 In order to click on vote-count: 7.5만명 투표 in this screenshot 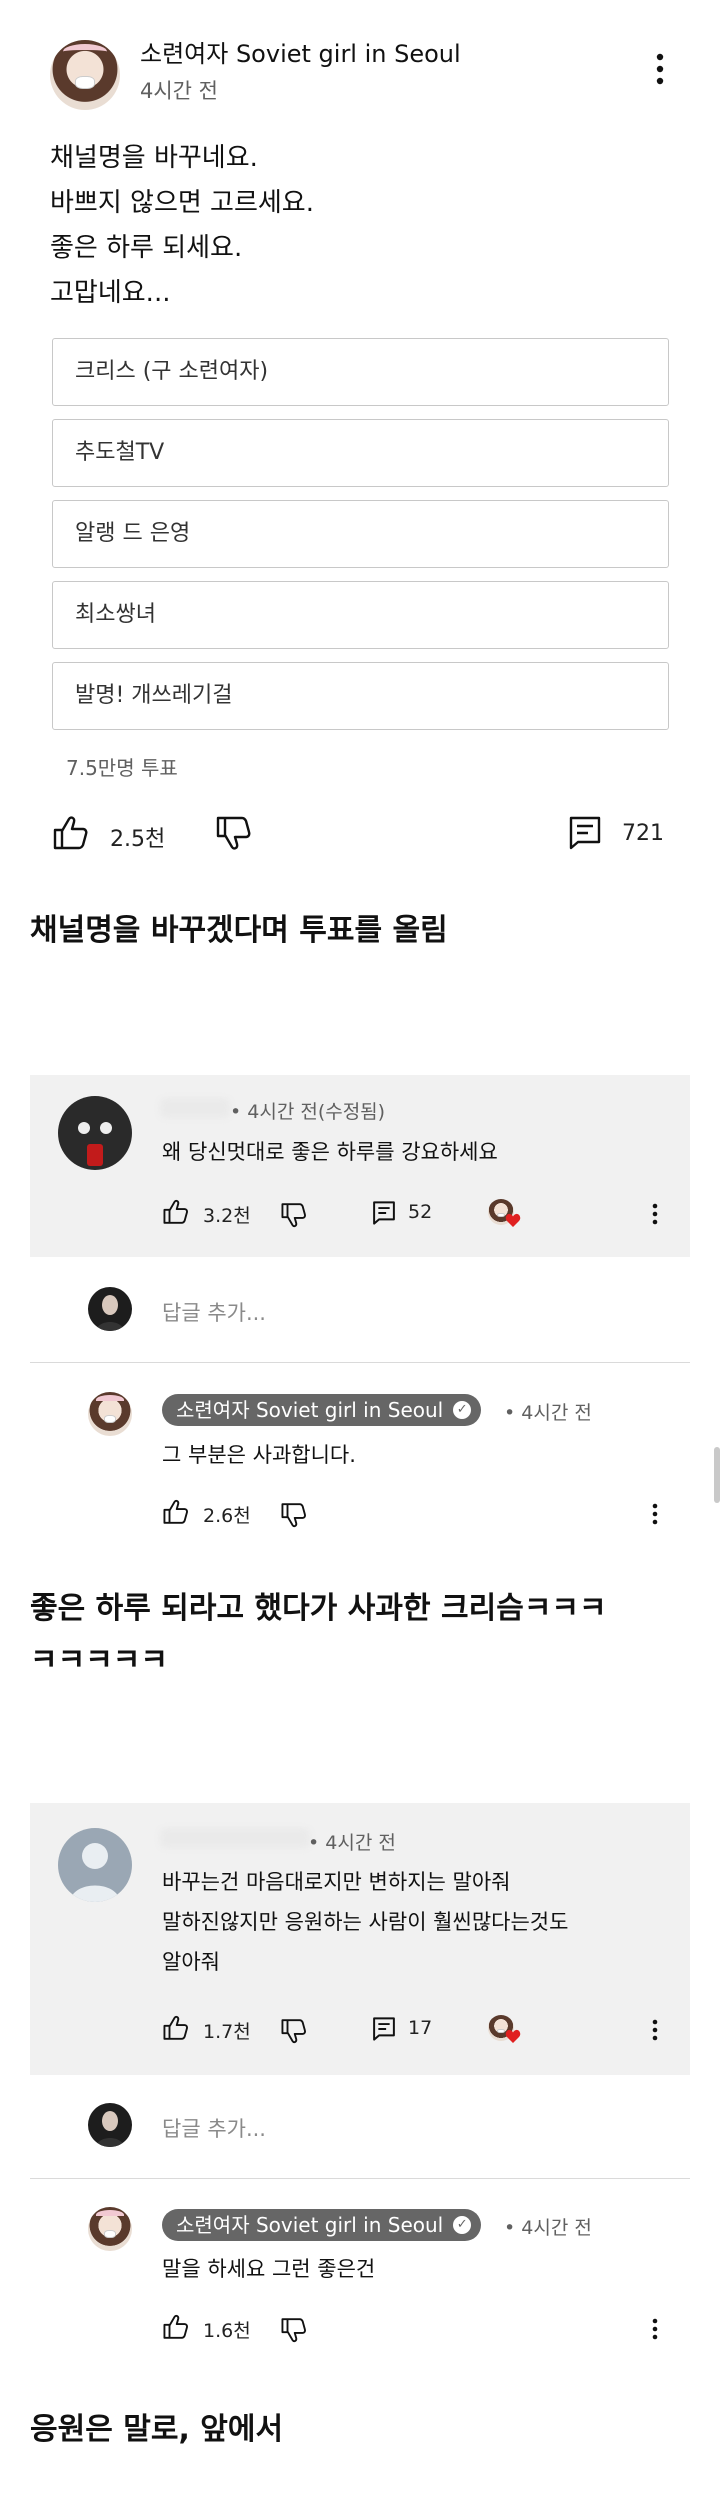, I will do `click(122, 768)`.